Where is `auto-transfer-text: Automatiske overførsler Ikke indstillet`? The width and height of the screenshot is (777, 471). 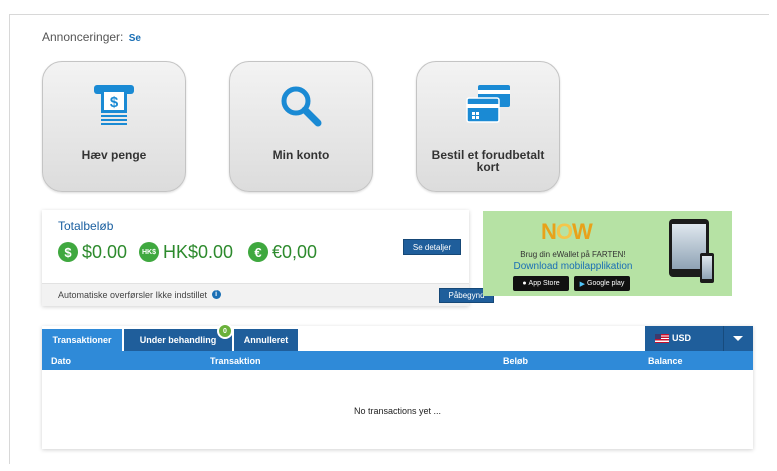
auto-transfer-text: Automatiske overførsler Ikke indstillet is located at coordinates (133, 295).